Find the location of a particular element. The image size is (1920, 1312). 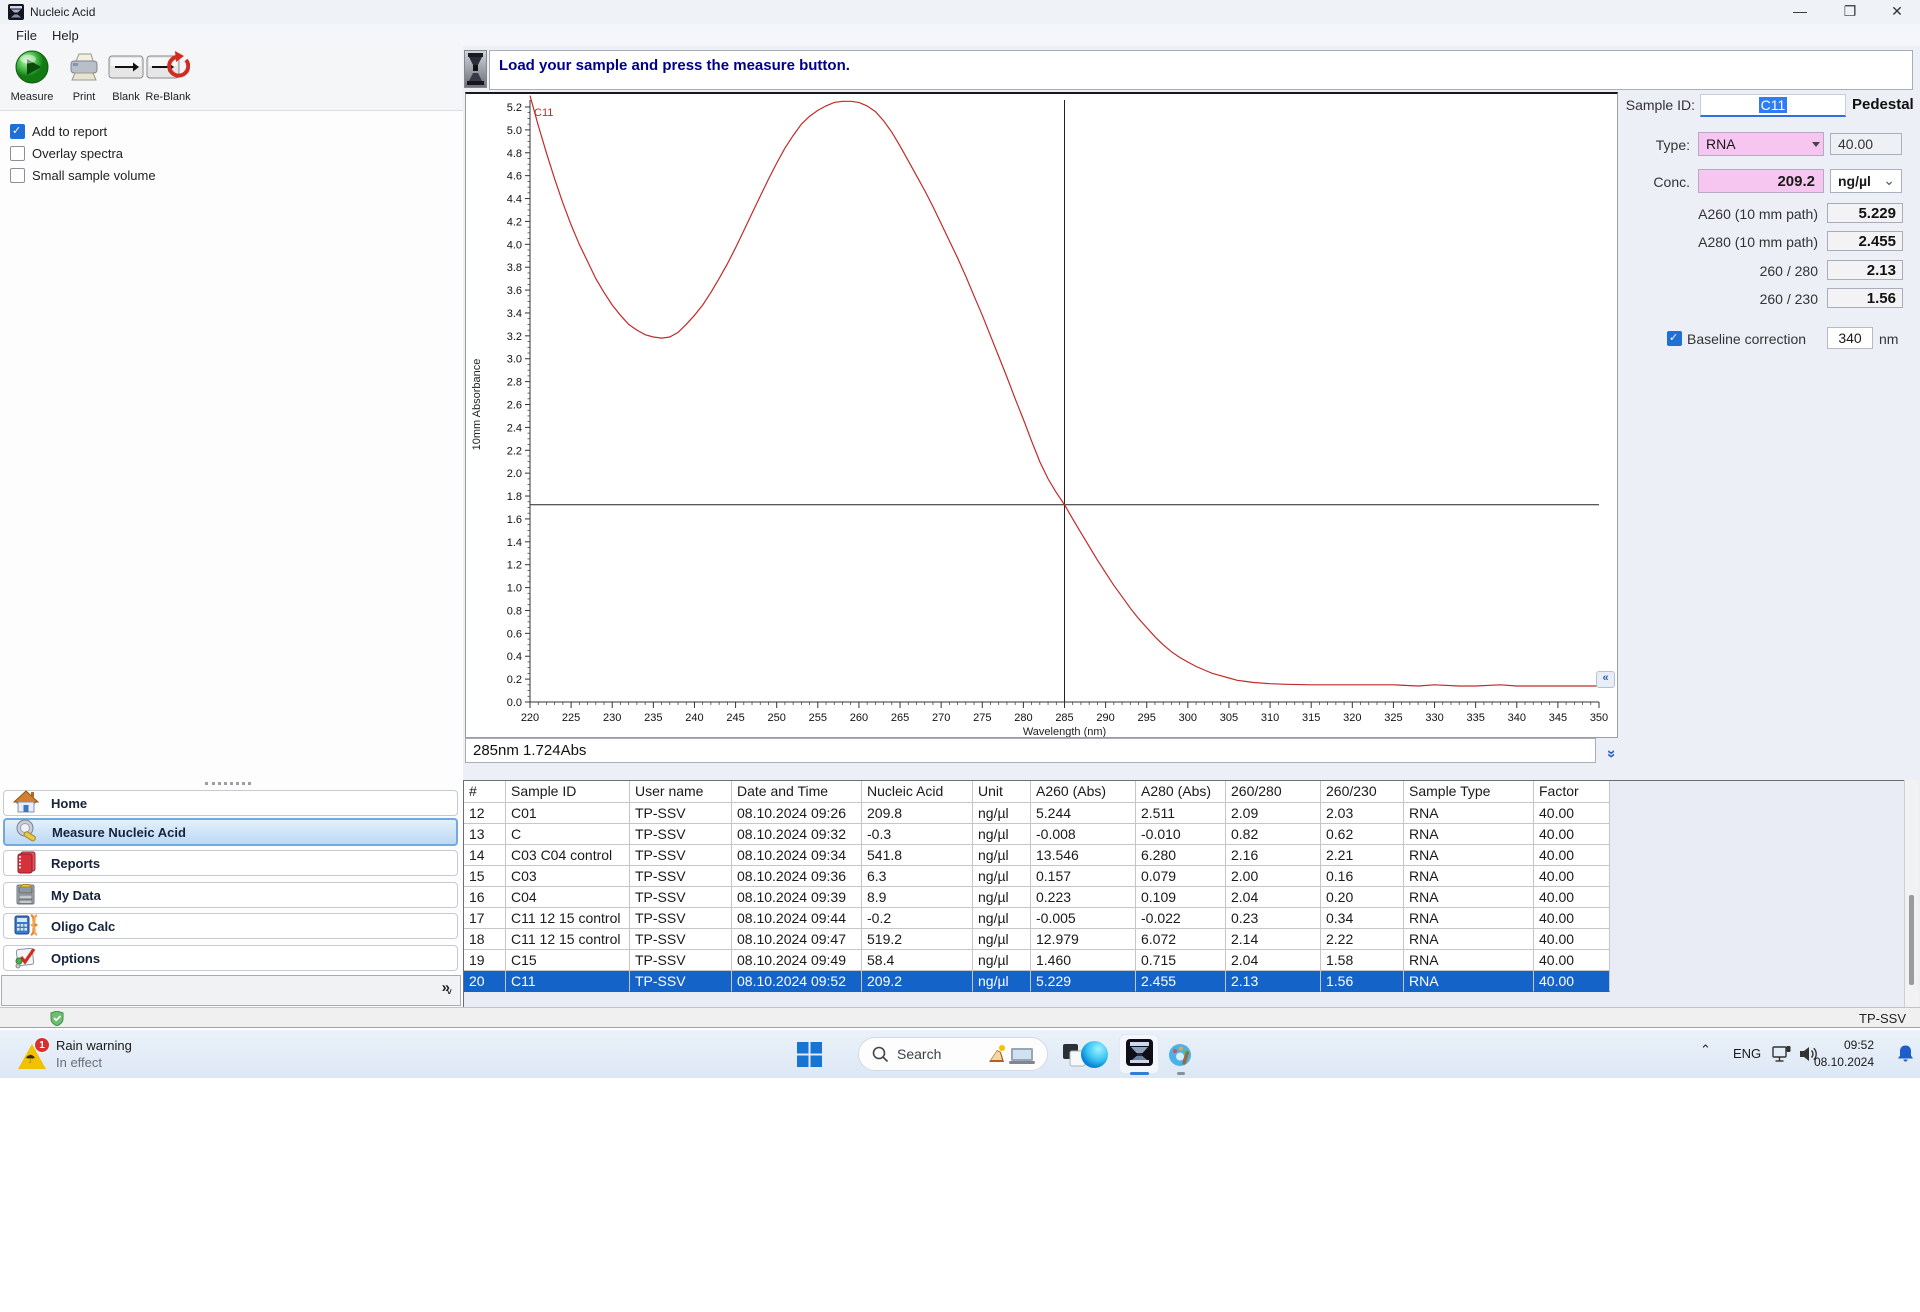

panel-splitter-handle is located at coordinates (228, 783).